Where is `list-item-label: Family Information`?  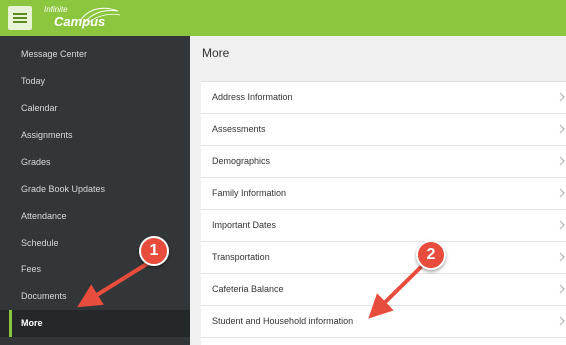 list-item-label: Family Information is located at coordinates (249, 193).